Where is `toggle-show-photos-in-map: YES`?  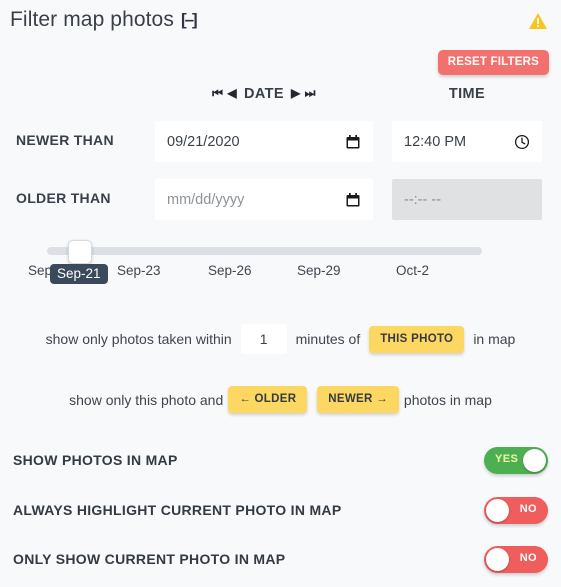
toggle-show-photos-in-map: YES is located at coordinates (516, 460).